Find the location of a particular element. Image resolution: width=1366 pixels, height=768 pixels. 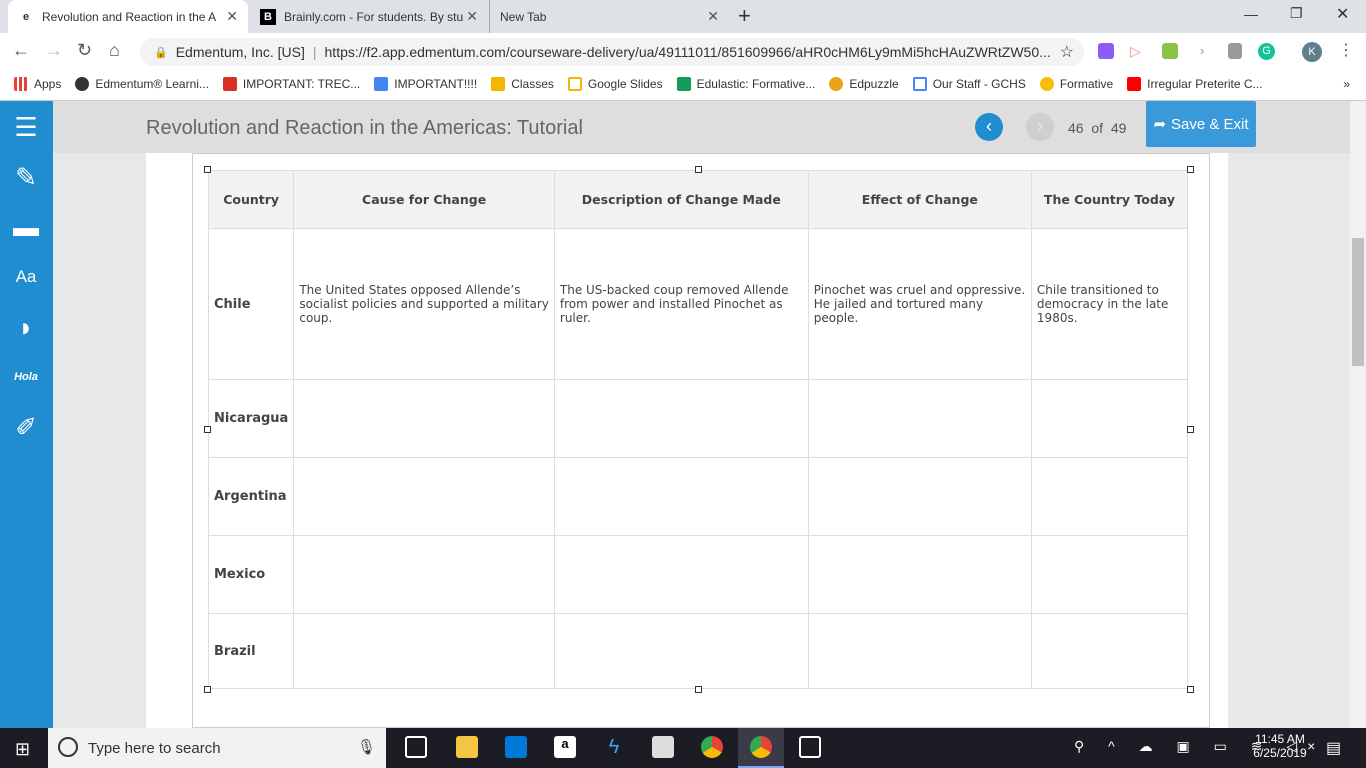

profile-avatar: K is located at coordinates (1312, 52).